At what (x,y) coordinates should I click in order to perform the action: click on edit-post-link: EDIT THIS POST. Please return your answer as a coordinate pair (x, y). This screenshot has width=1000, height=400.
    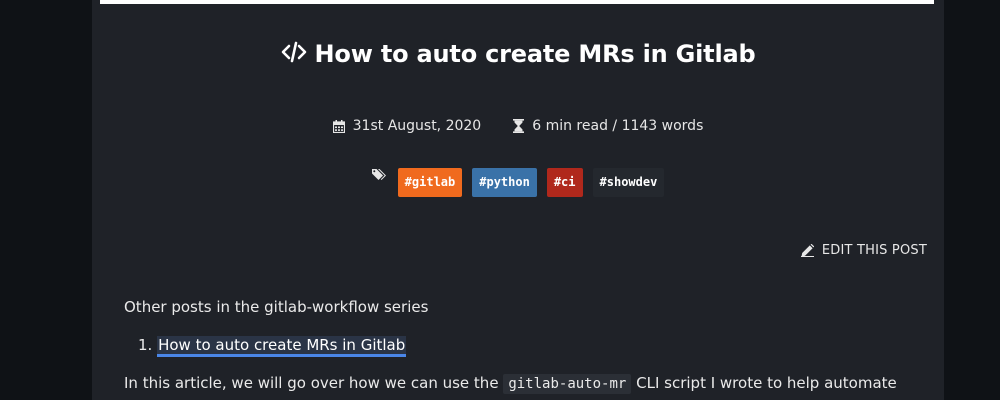
    Looking at the image, I should click on (863, 250).